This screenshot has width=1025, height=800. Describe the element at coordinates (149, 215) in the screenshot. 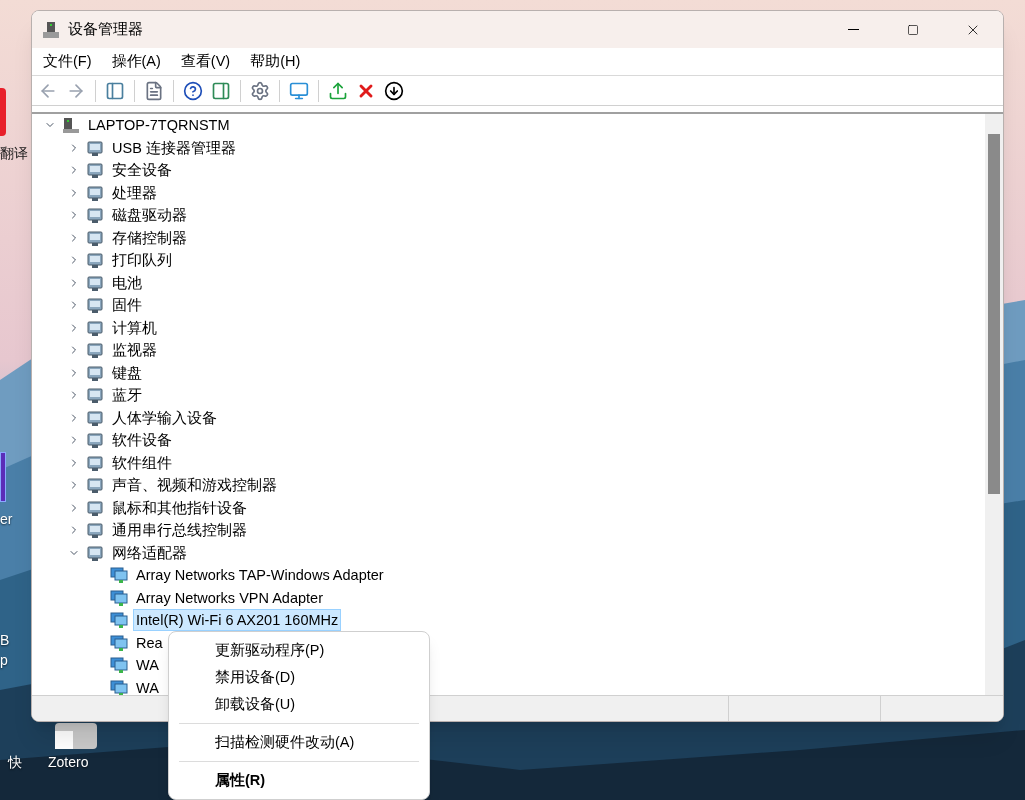

I see `tree-item: 磁盘驱动器` at that location.